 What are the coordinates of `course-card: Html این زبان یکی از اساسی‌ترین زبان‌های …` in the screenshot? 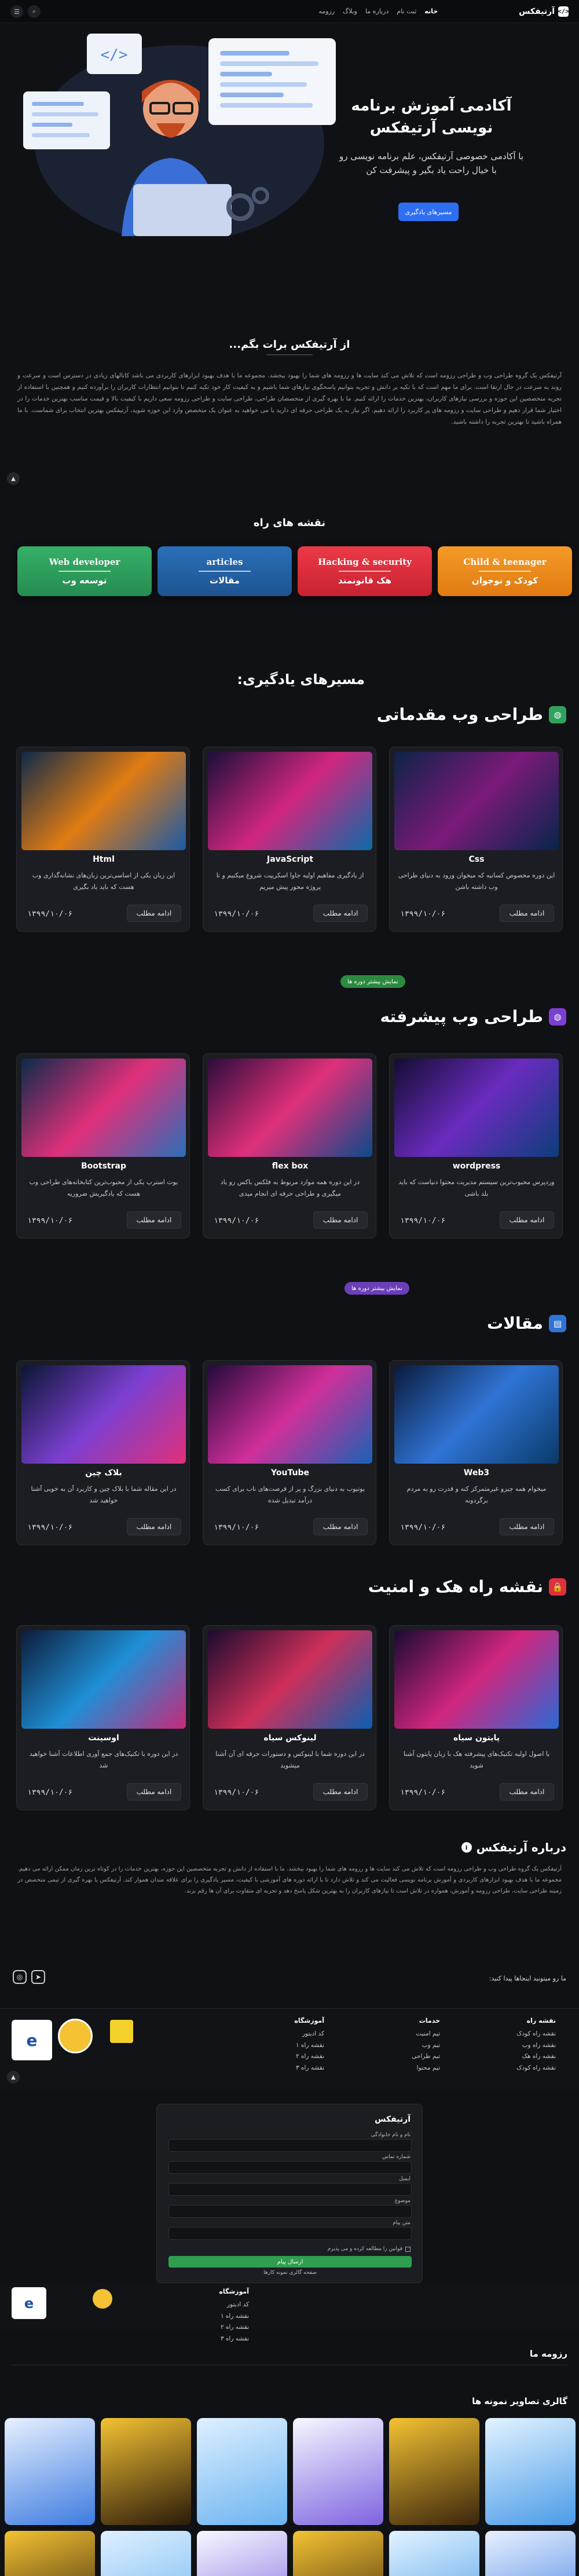 It's located at (103, 839).